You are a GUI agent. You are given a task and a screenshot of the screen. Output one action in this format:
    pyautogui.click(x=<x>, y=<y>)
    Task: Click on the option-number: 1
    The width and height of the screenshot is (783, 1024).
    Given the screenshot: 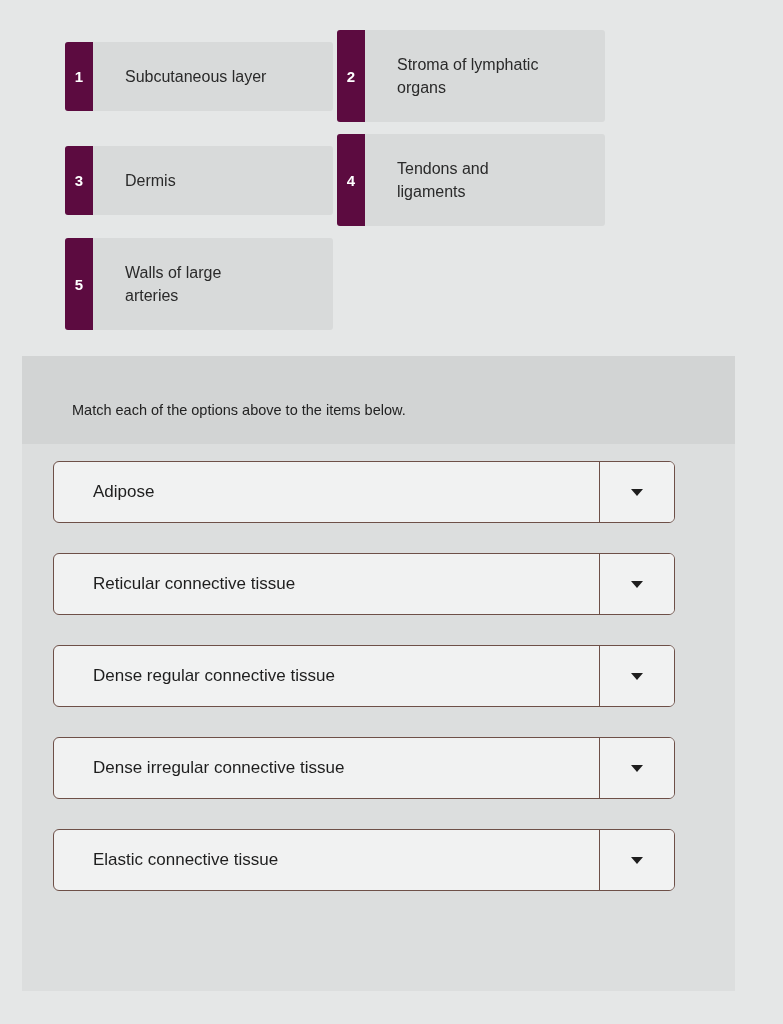 What is the action you would take?
    pyautogui.click(x=79, y=76)
    